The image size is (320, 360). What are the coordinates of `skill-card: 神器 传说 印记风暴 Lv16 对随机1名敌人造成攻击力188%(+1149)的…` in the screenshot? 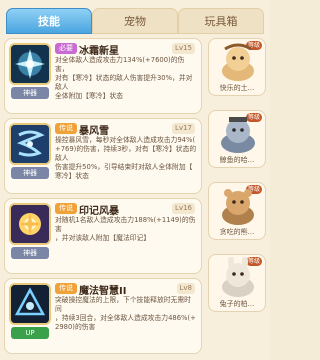 It's located at (103, 236).